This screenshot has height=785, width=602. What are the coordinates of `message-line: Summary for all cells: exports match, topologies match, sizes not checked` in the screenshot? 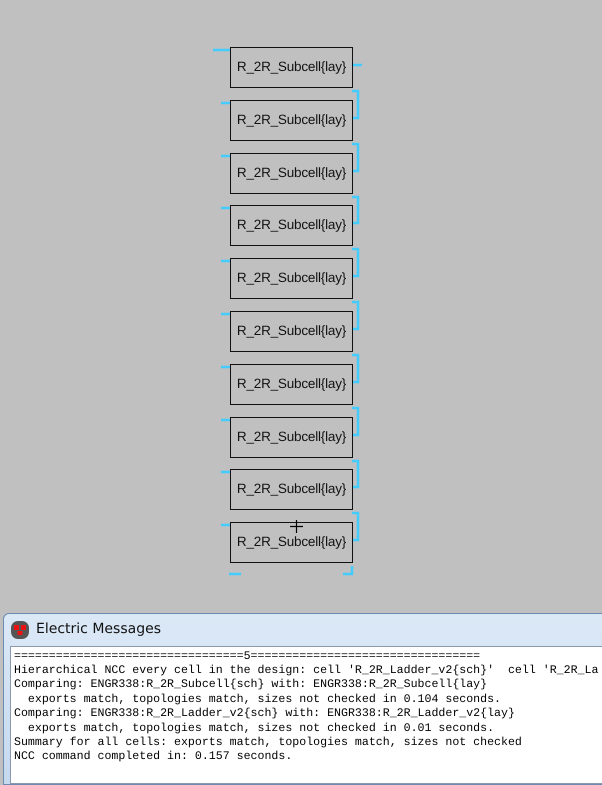 It's located at (268, 743).